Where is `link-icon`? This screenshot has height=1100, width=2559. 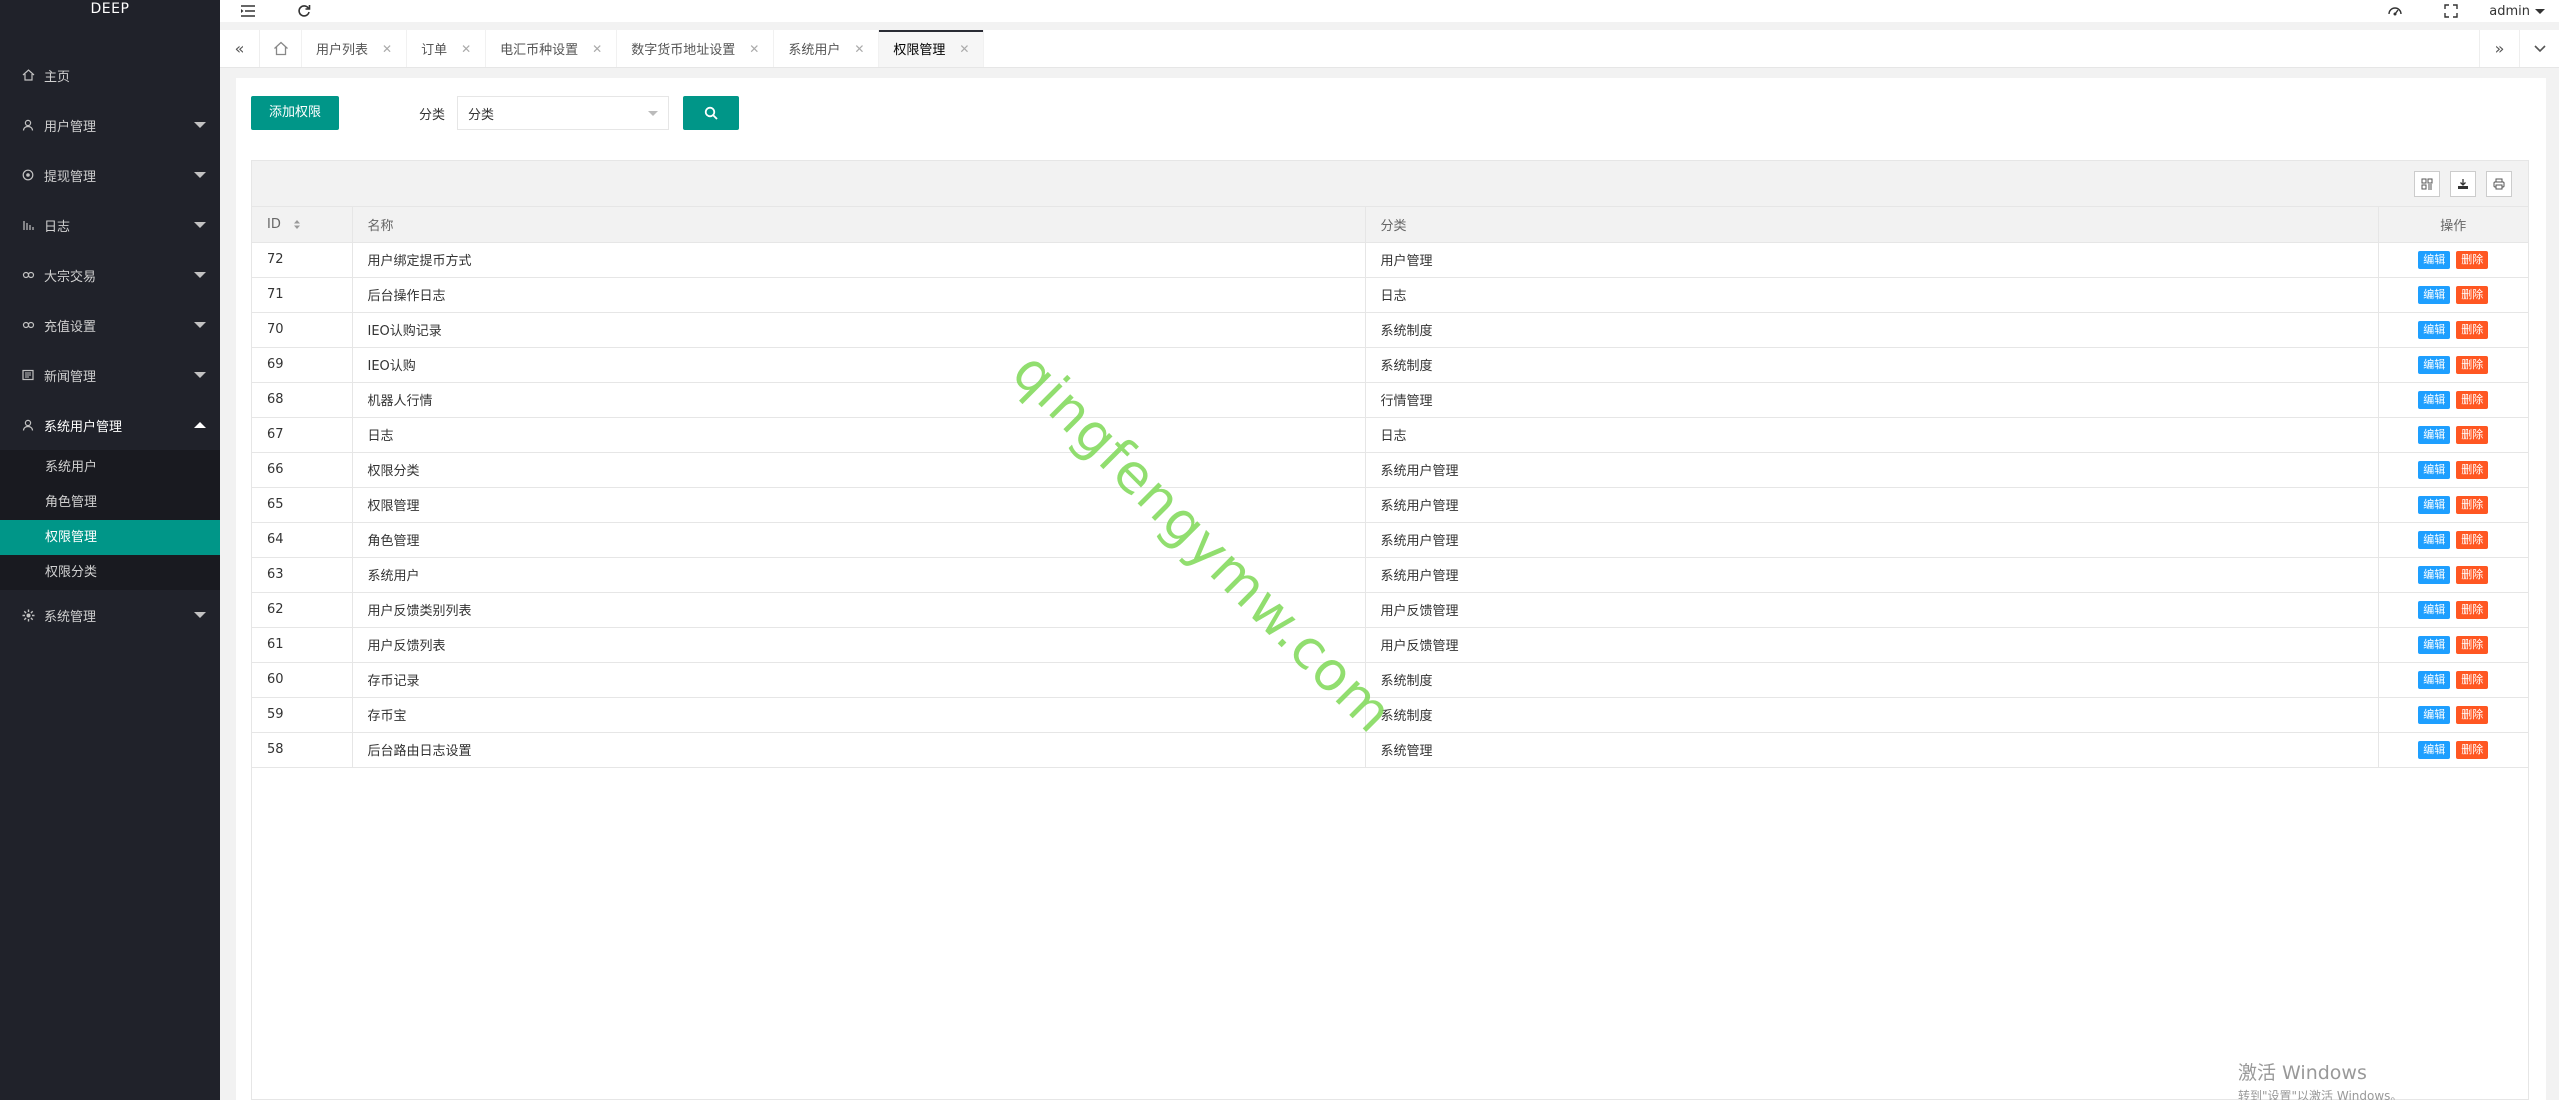
link-icon is located at coordinates (28, 275).